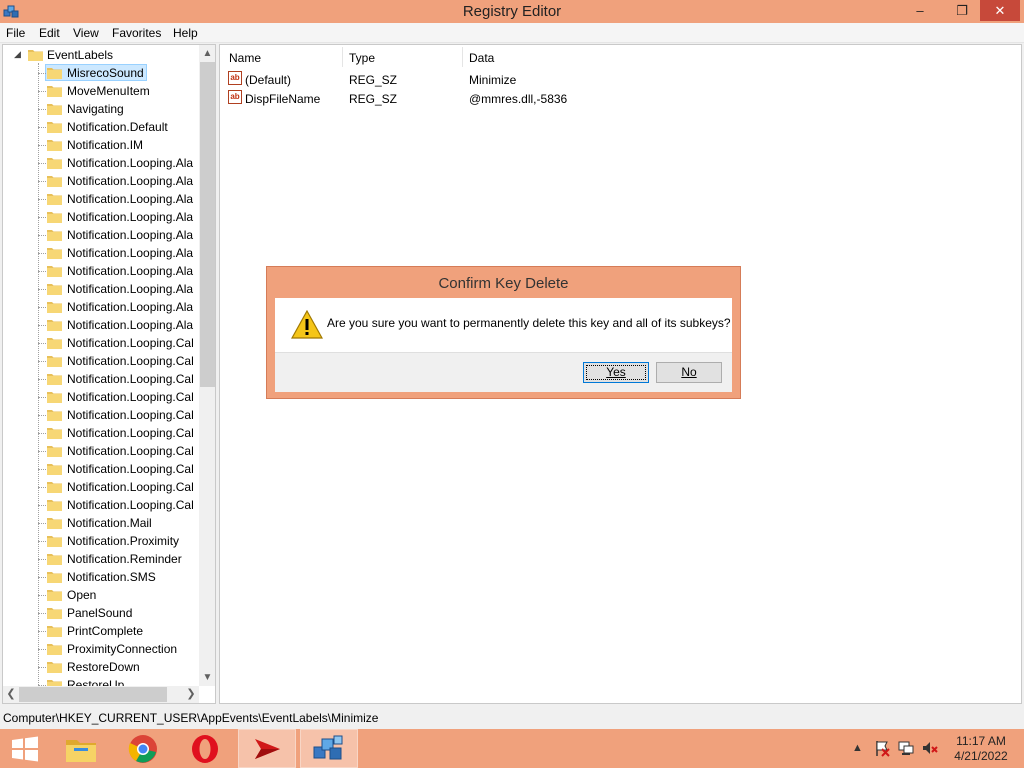 The image size is (1024, 768). Describe the element at coordinates (481, 58) in the screenshot. I see `column-header-data: Data` at that location.